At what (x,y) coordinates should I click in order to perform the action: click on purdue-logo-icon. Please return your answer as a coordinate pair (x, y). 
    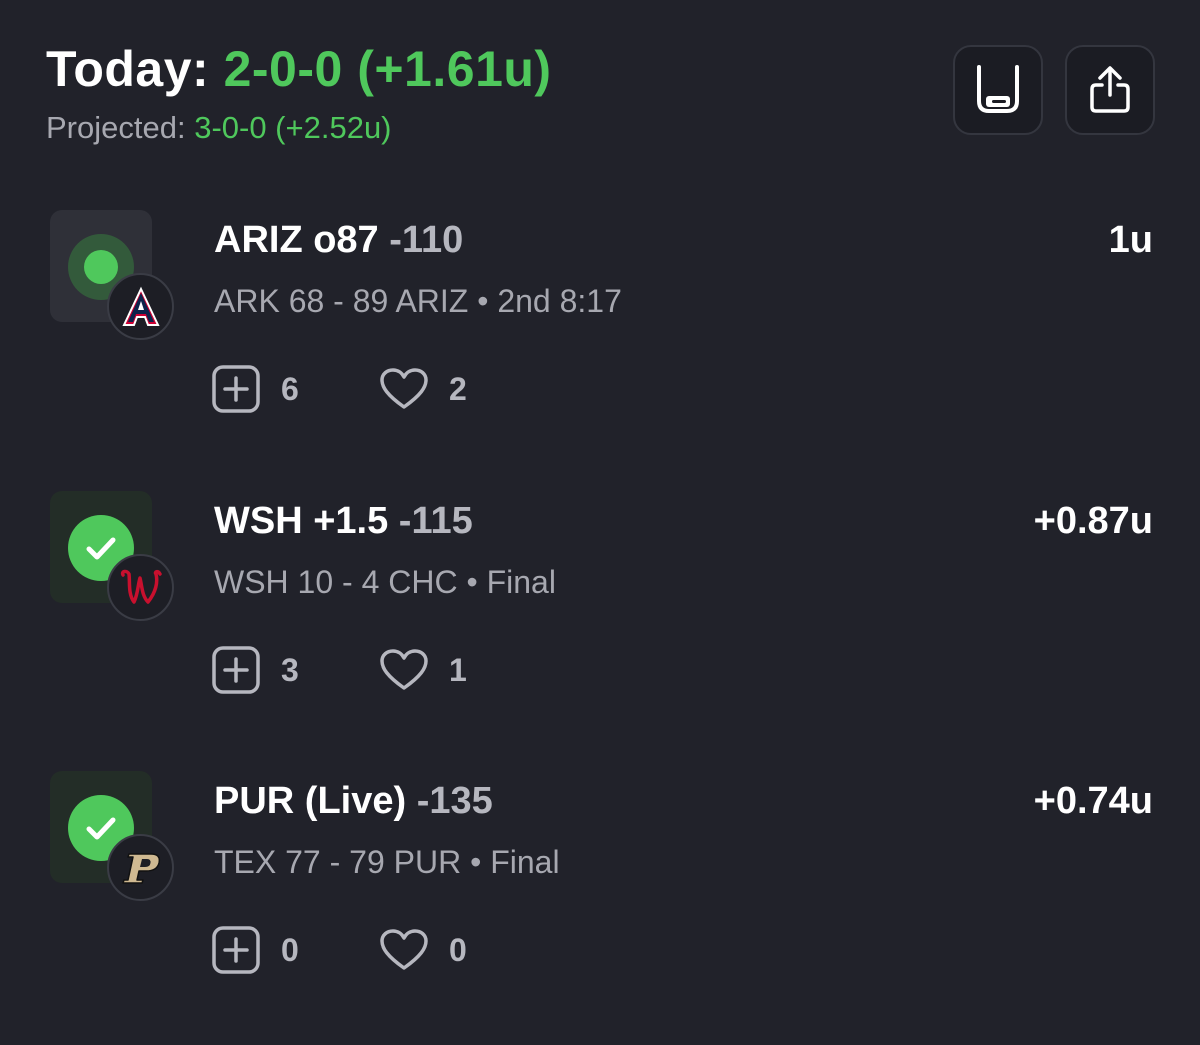
    Looking at the image, I should click on (140, 868).